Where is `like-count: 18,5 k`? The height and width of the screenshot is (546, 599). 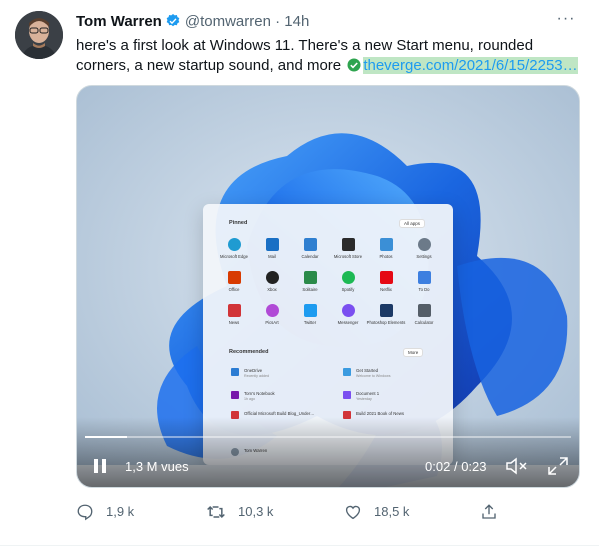
like-count: 18,5 k is located at coordinates (392, 511).